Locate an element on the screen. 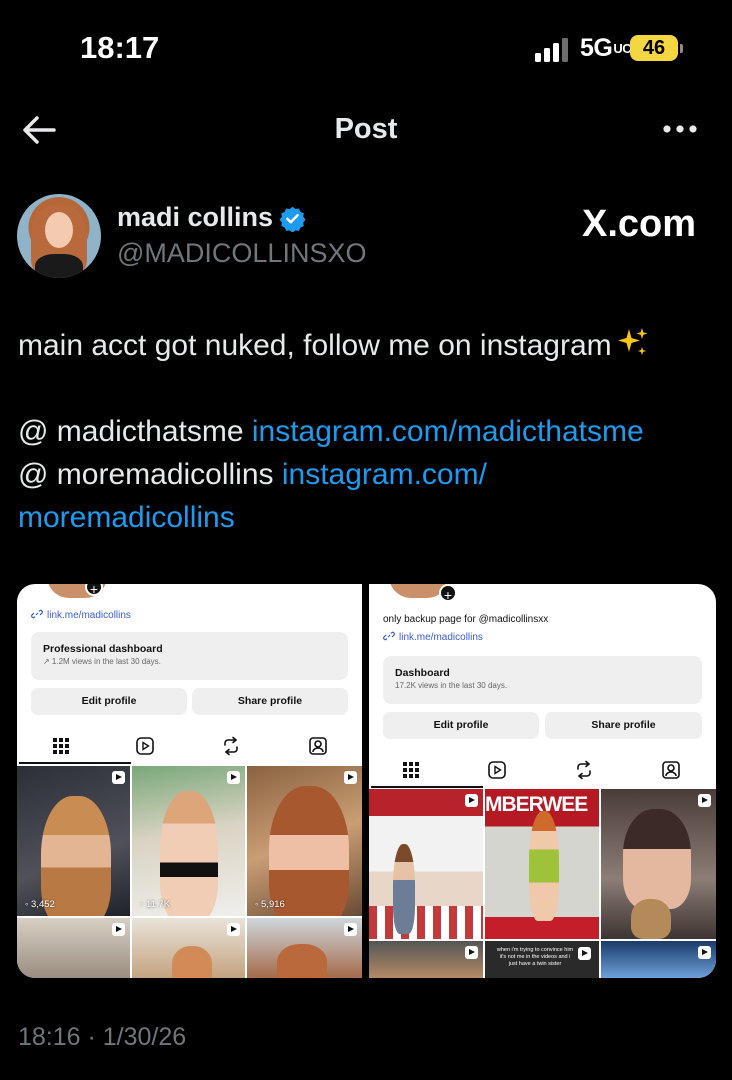 This screenshot has height=1080, width=732. view-count: ◦ 3,452 is located at coordinates (40, 904).